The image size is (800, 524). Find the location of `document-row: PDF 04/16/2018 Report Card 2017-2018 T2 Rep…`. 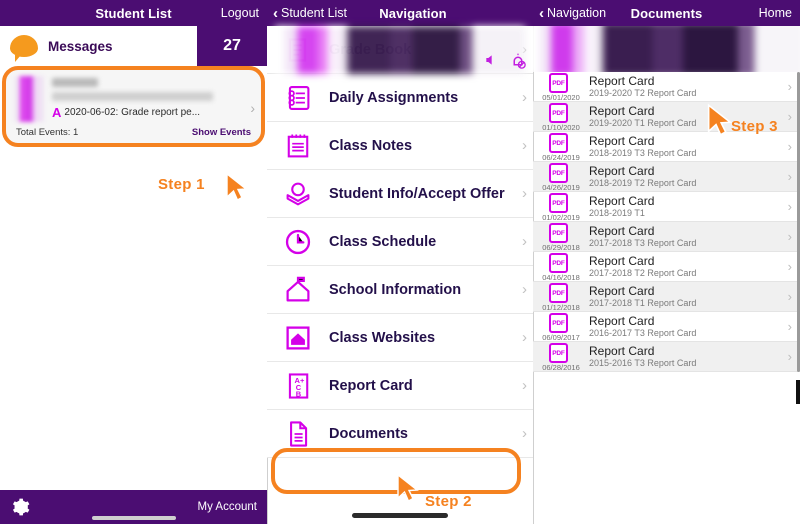

document-row: PDF 04/16/2018 Report Card 2017-2018 T2 Rep… is located at coordinates (666, 267).